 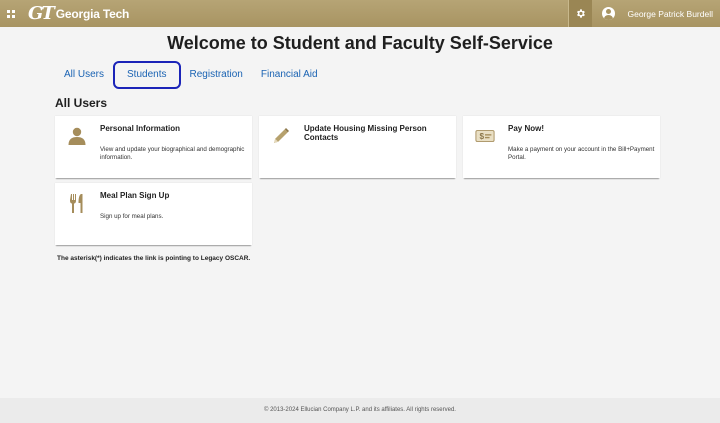 I want to click on grid-icon, so click(x=11, y=13).